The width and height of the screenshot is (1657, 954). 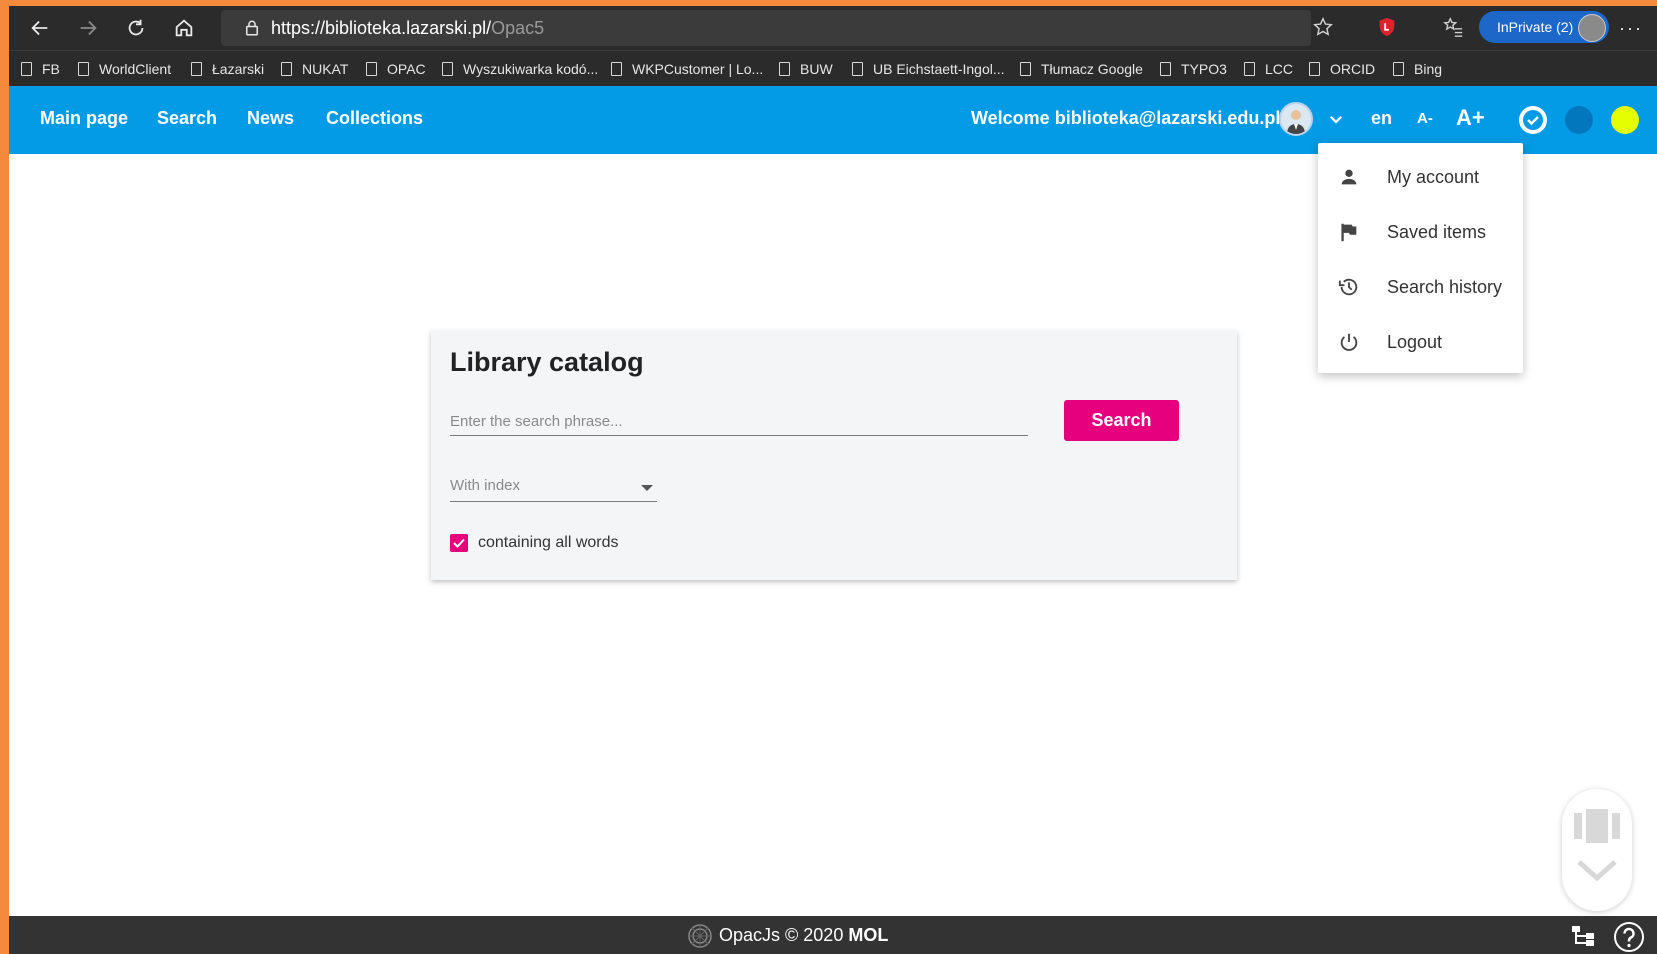 I want to click on url-path: Opac5, so click(x=518, y=28).